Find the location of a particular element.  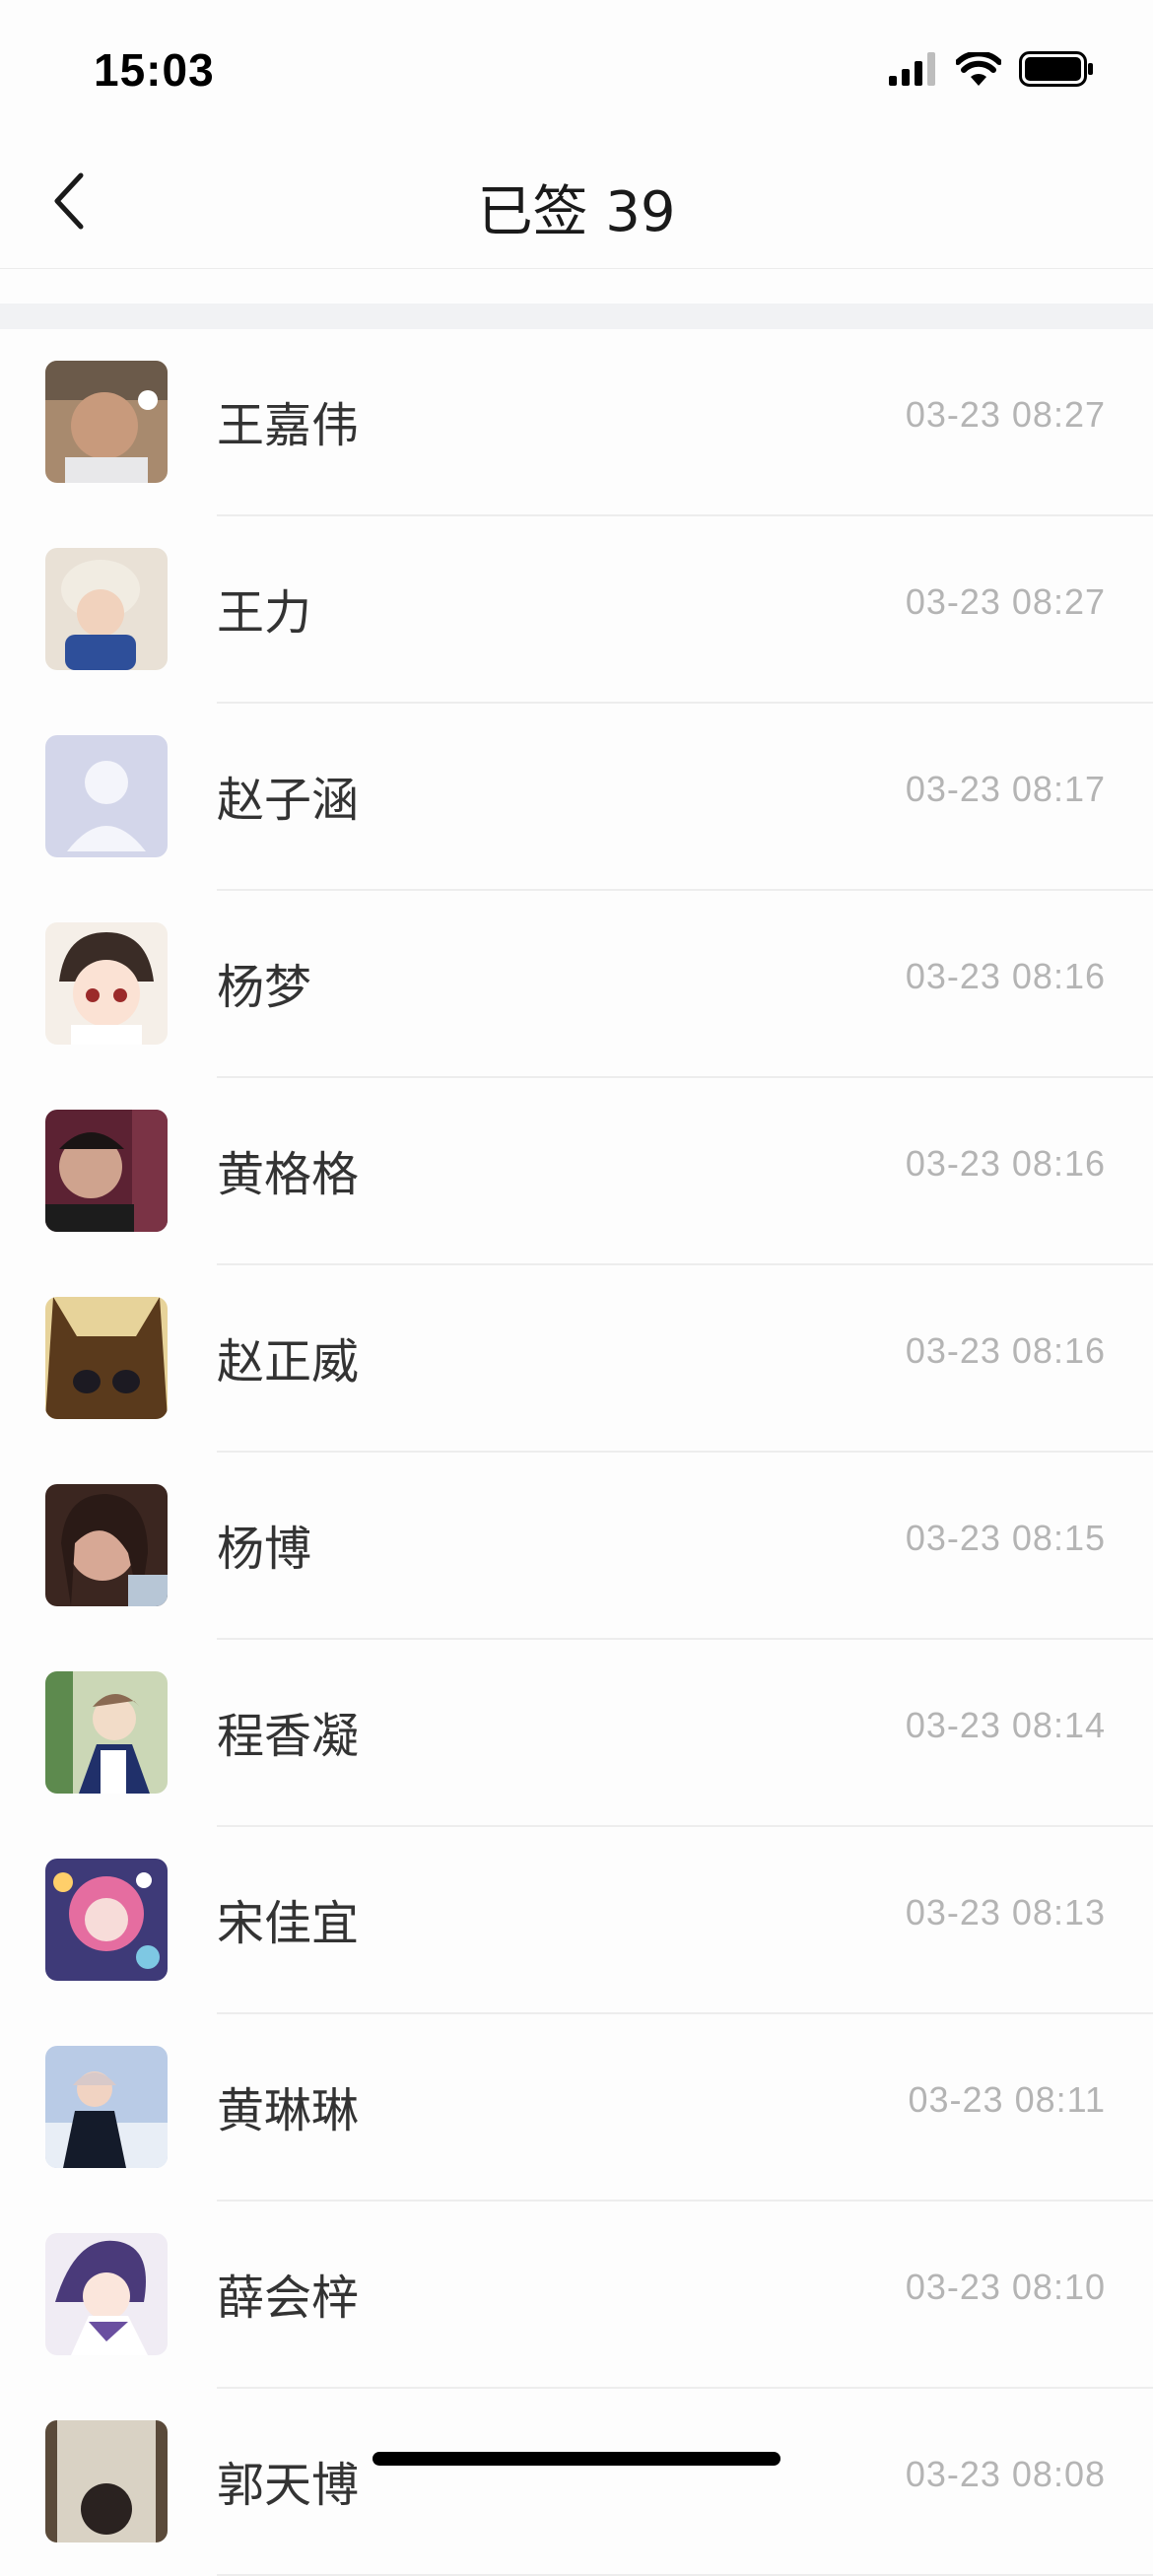

list-item: 黄格格 03-23 08:16 is located at coordinates (576, 1171).